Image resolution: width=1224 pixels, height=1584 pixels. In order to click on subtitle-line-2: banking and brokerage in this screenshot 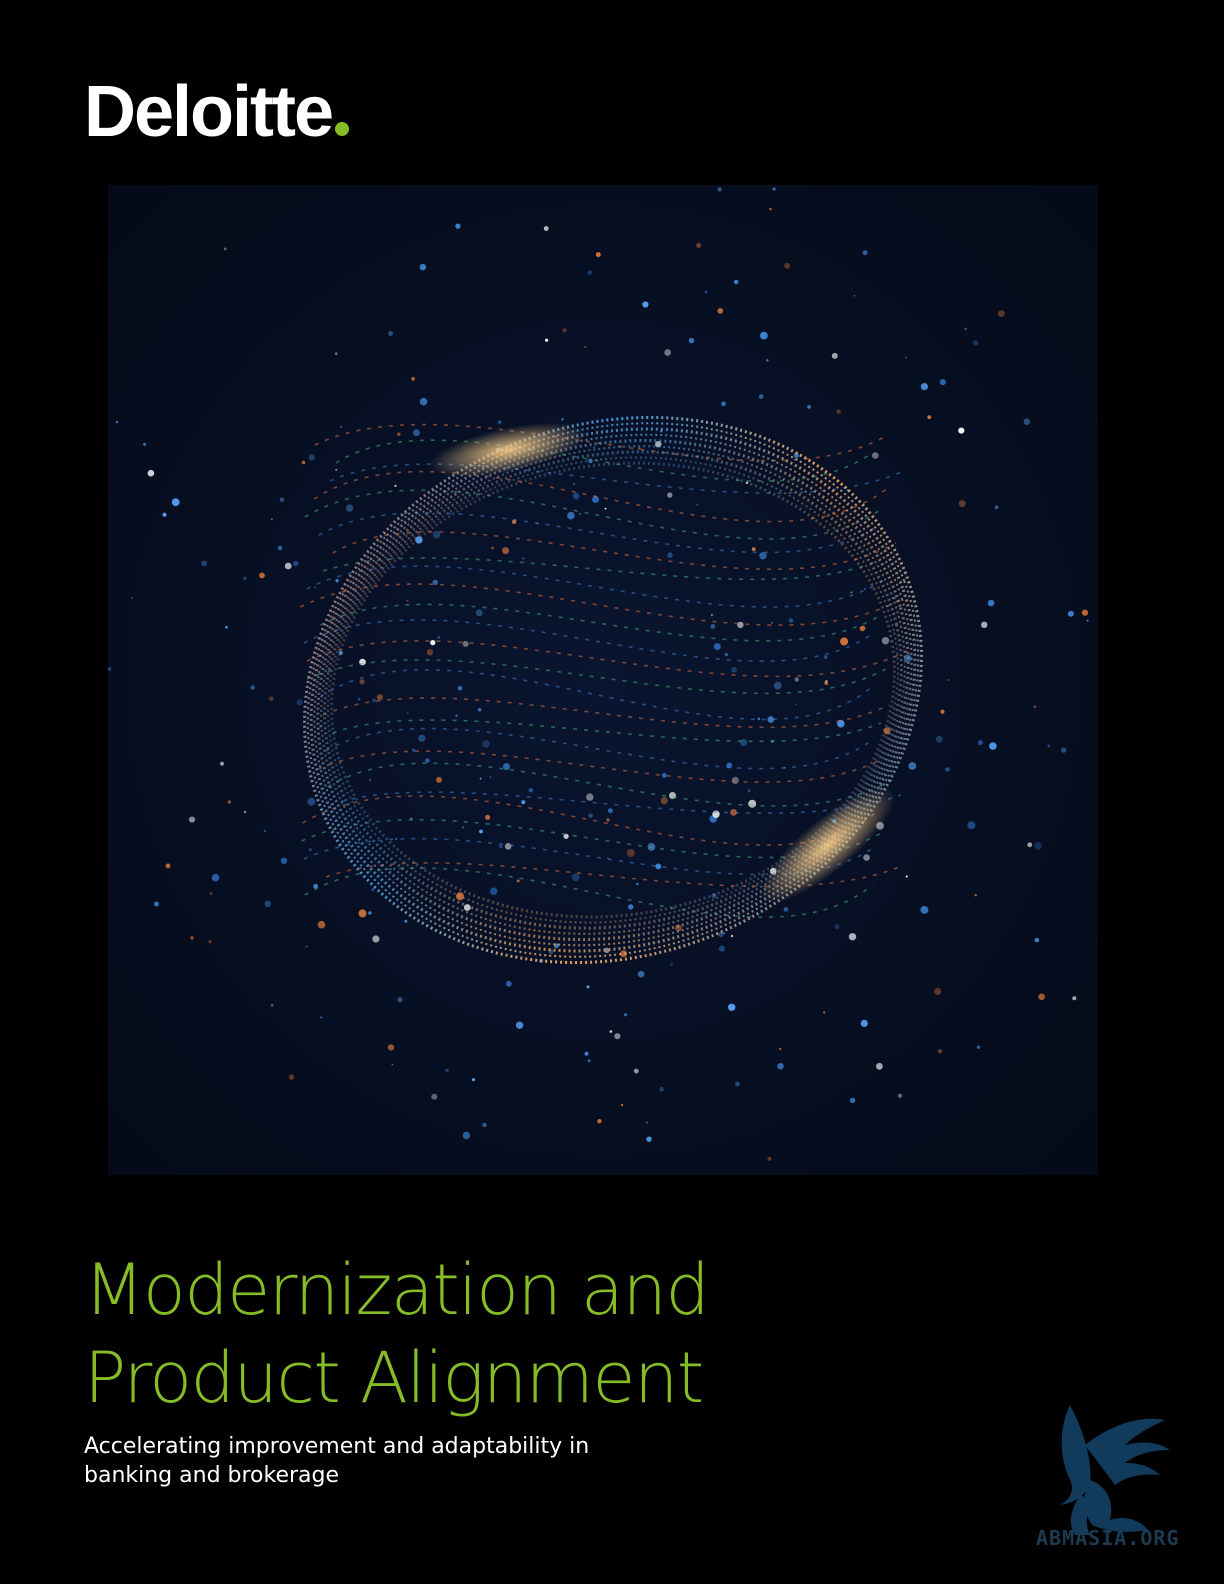, I will do `click(212, 1475)`.